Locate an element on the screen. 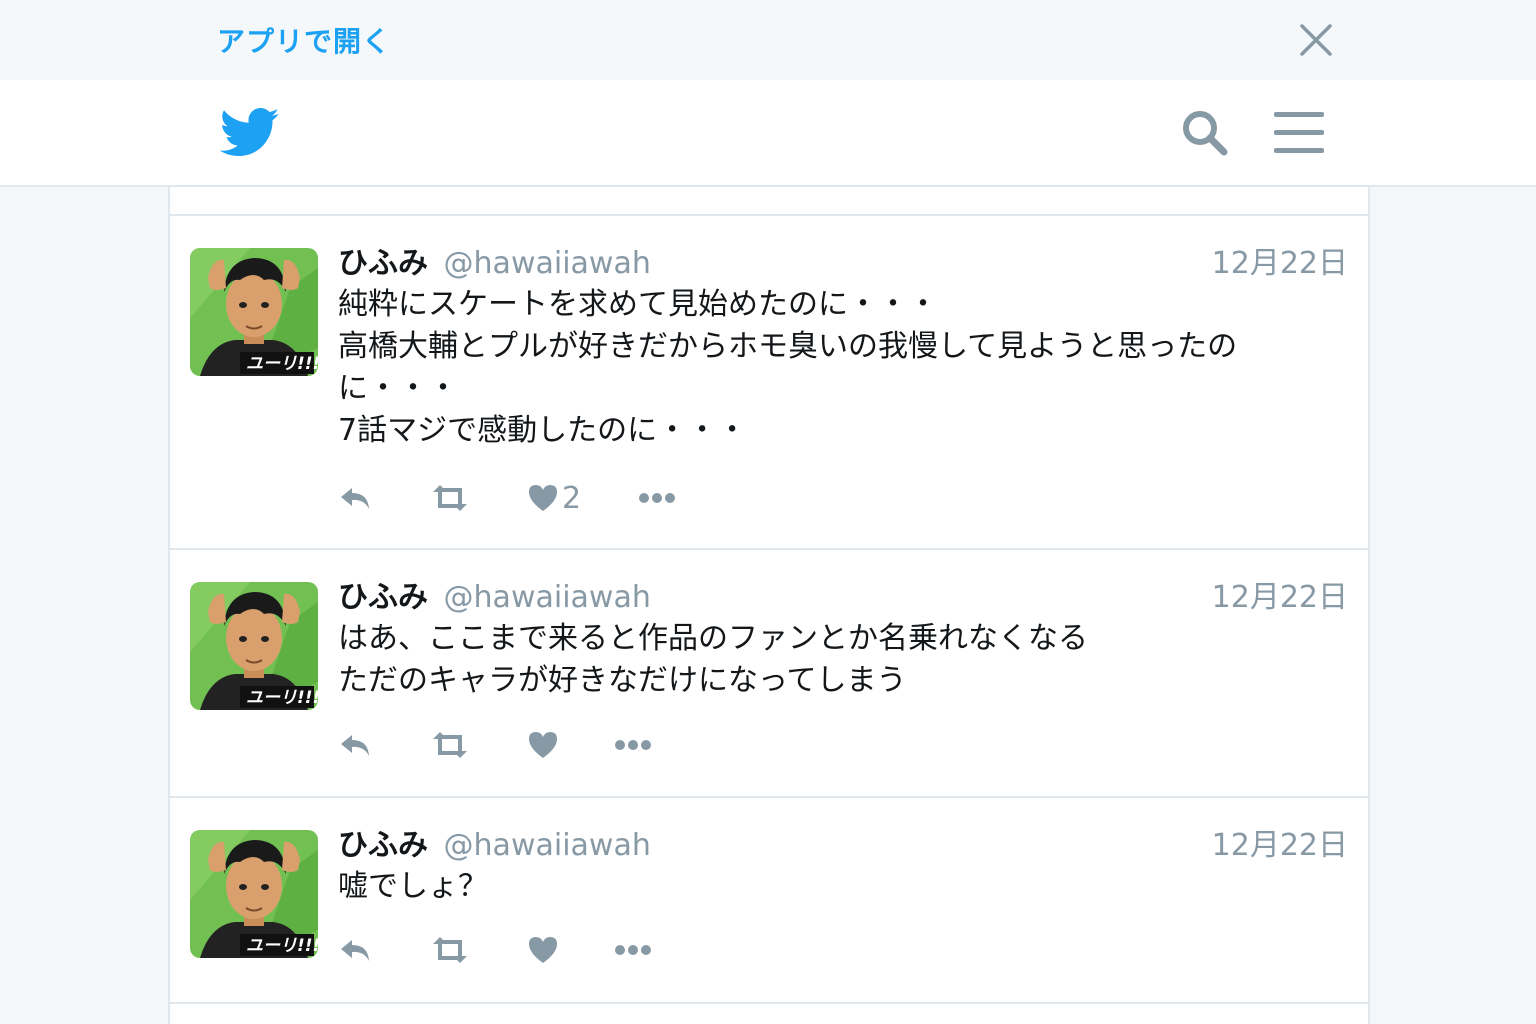 This screenshot has height=1024, width=1536. twitter-bird-icon is located at coordinates (249, 133).